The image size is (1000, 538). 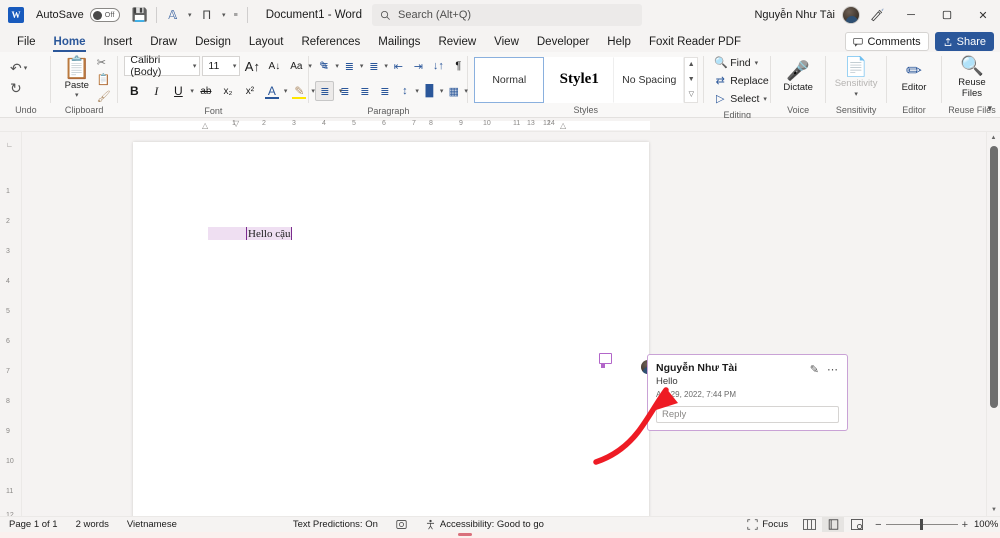 I want to click on styles-scroll-up-icon: ▲, so click(x=691, y=65).